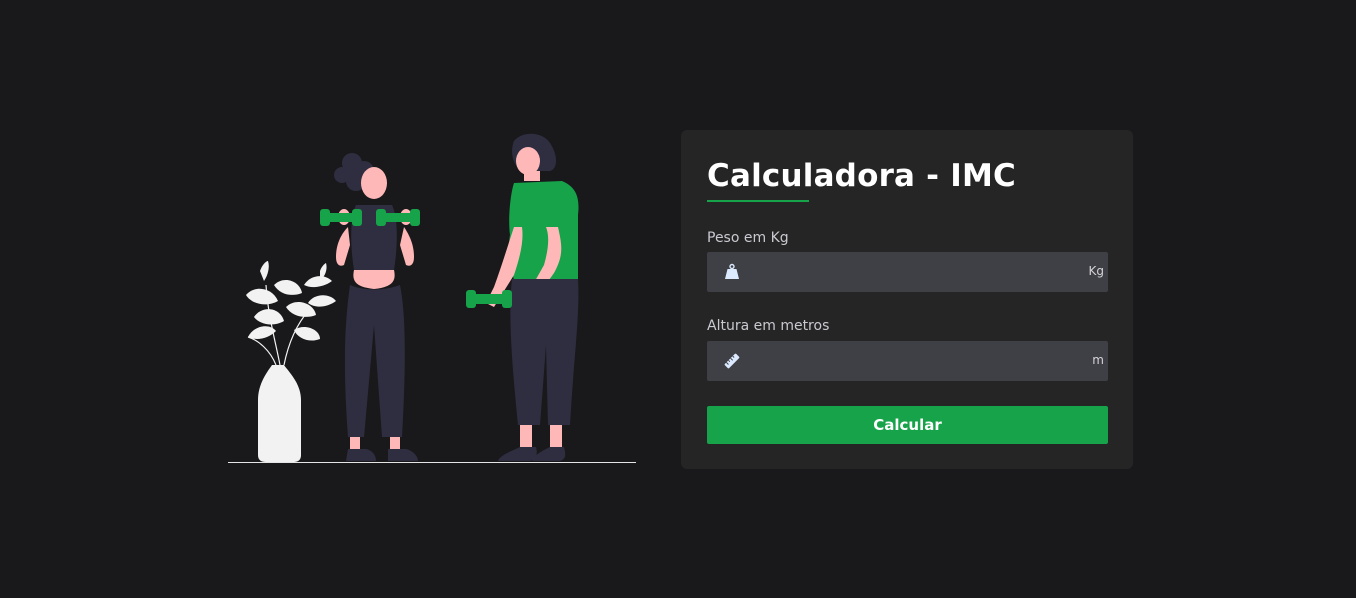  Describe the element at coordinates (911, 361) in the screenshot. I see `height-input` at that location.